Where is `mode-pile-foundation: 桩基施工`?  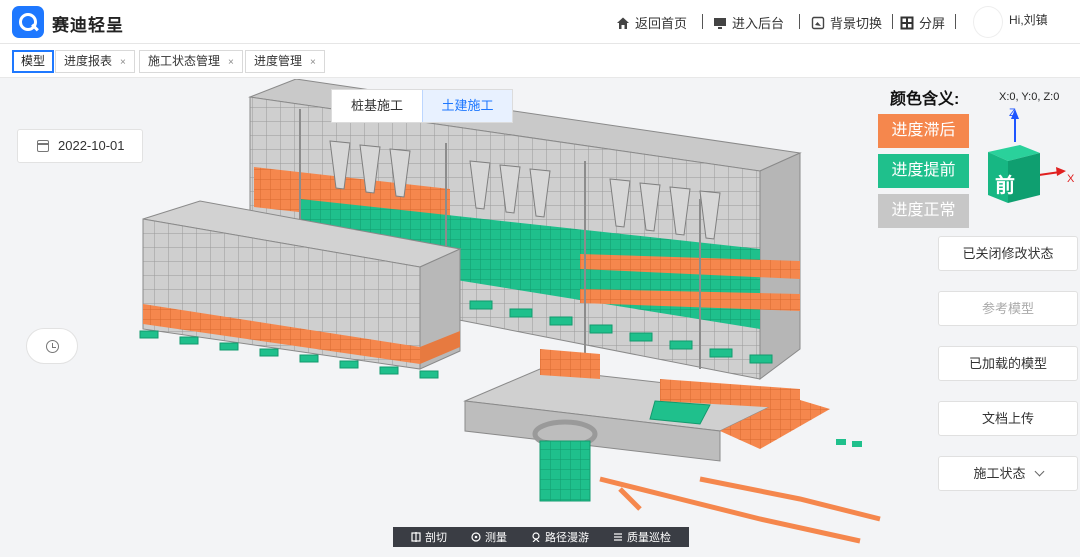 mode-pile-foundation: 桩基施工 is located at coordinates (377, 106).